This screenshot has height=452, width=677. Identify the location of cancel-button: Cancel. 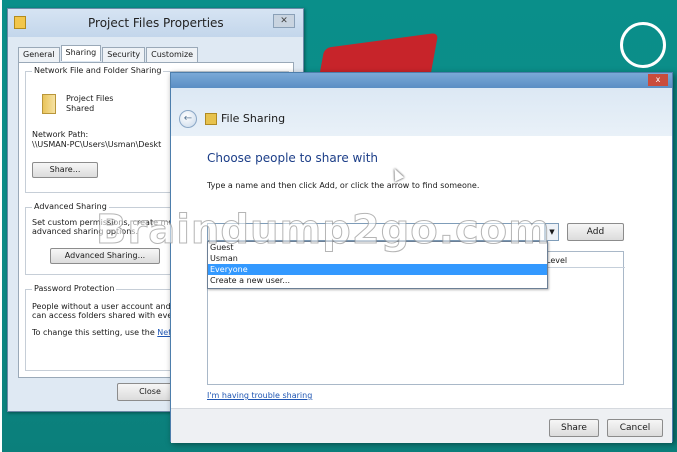
(635, 428).